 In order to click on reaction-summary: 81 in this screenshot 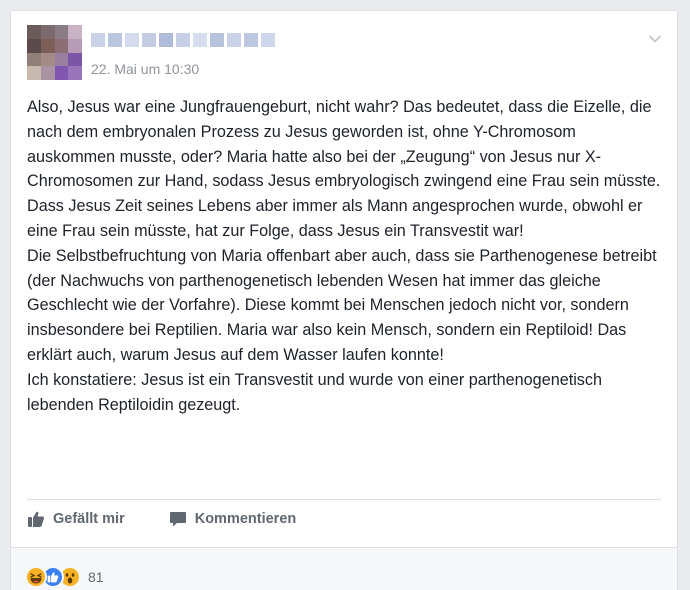, I will do `click(64, 577)`.